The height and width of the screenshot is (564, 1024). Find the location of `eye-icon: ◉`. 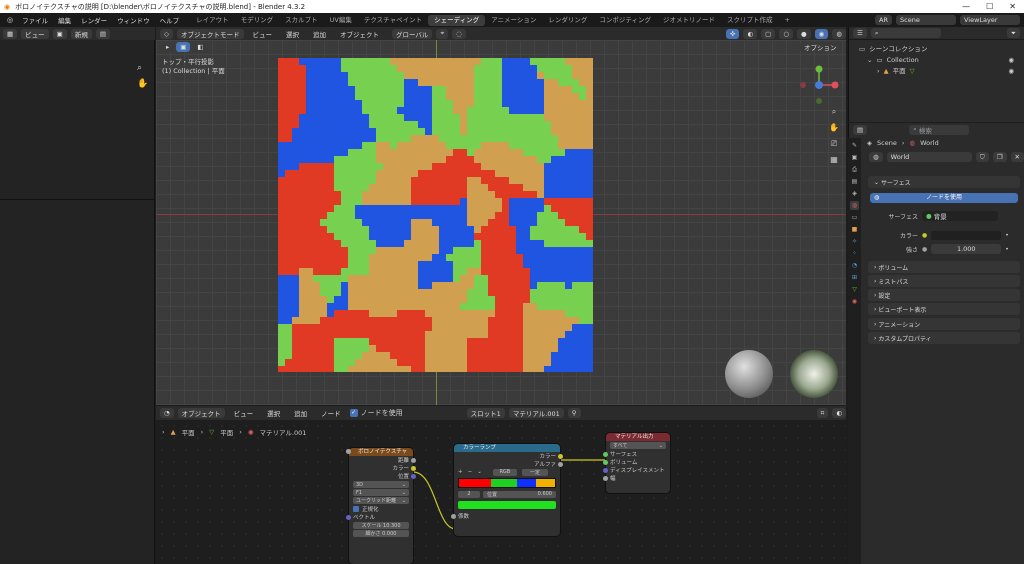

eye-icon: ◉ is located at coordinates (1016, 71).